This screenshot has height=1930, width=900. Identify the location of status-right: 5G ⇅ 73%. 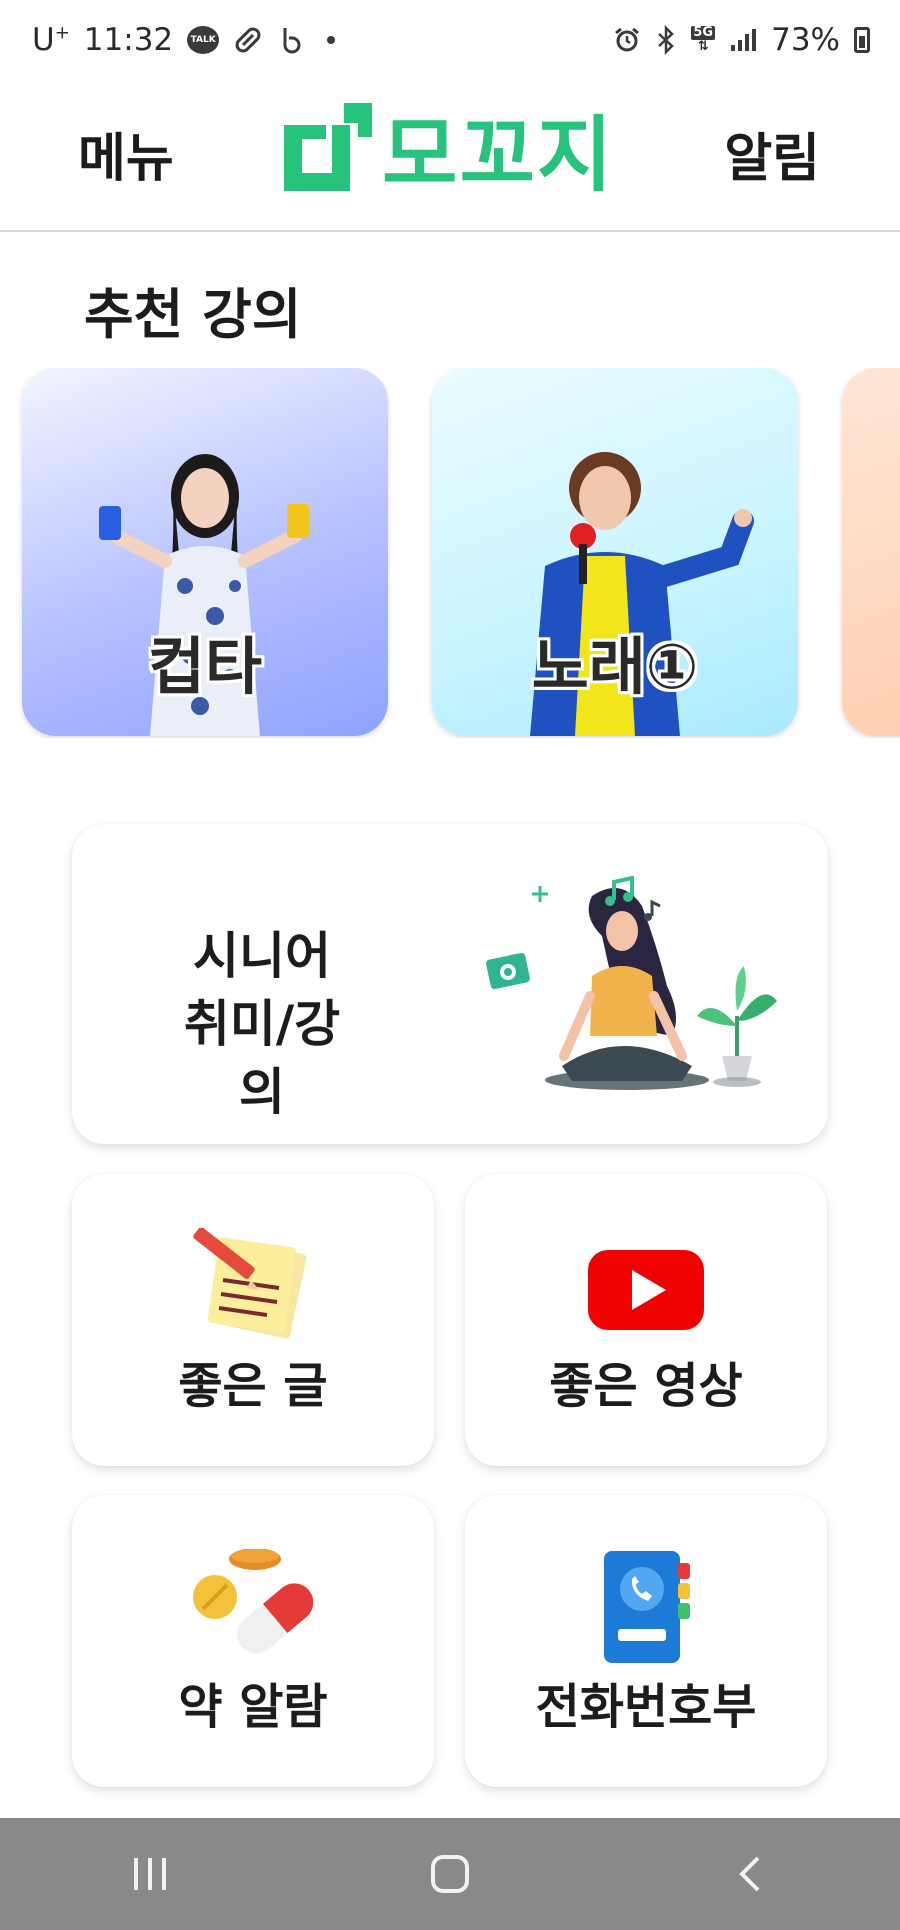
(741, 40).